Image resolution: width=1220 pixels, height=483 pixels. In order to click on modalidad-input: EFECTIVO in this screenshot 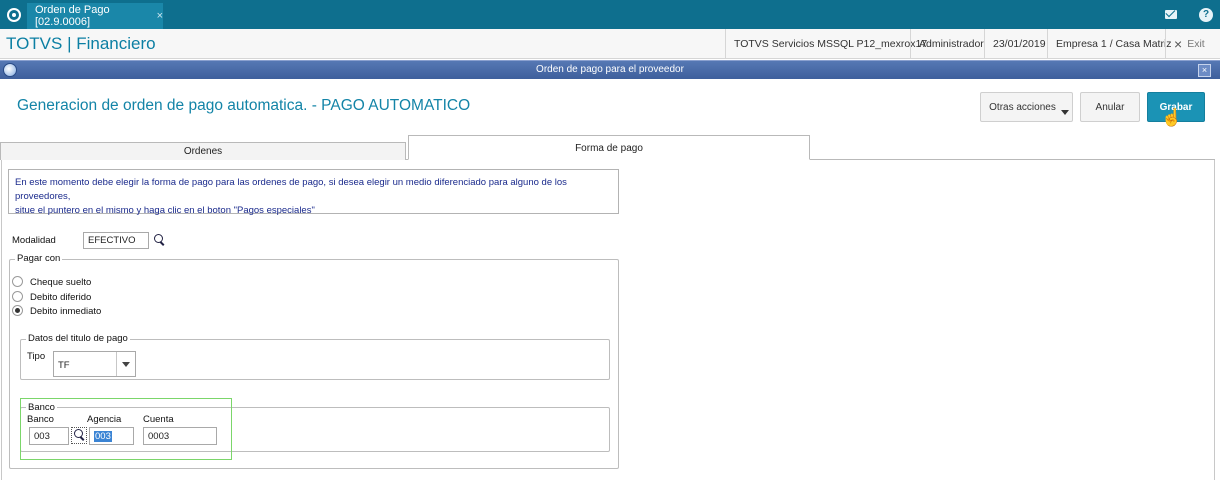, I will do `click(116, 240)`.